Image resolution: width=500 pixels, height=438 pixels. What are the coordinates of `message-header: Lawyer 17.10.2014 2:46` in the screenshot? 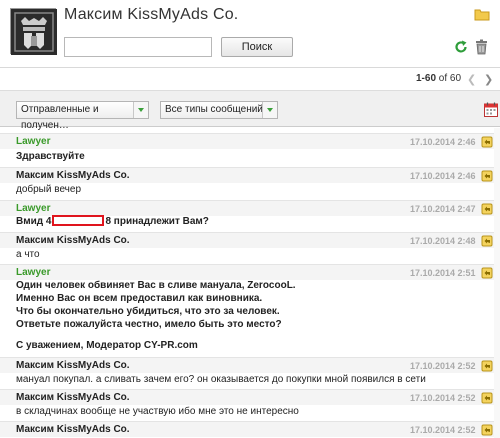 It's located at (250, 141).